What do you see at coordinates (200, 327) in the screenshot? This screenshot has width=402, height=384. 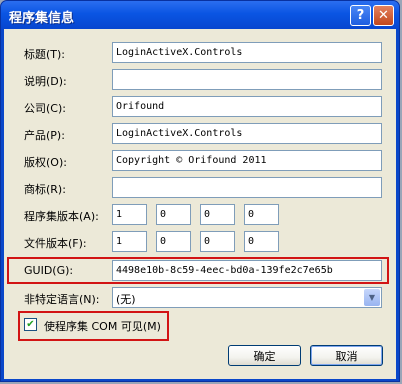 I see `com-visible-row: ✔ 使程序集 COM 可见(M)` at bounding box center [200, 327].